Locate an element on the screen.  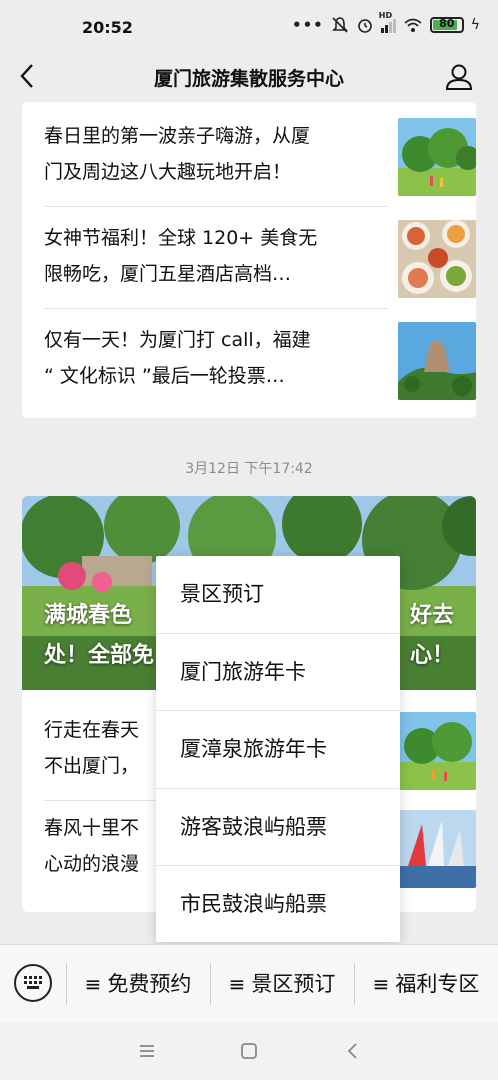
more-dots-icon: ••• is located at coordinates (307, 25).